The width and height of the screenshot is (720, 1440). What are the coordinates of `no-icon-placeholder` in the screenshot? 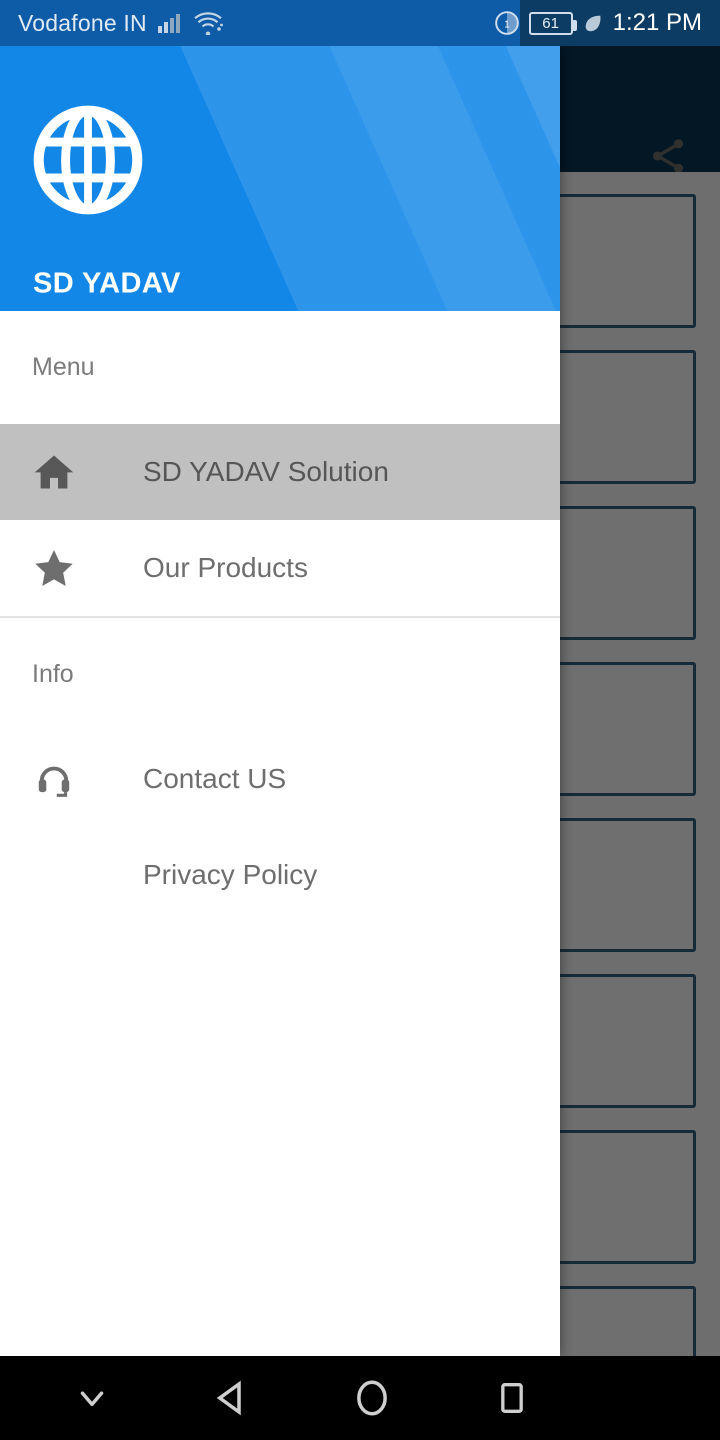 It's located at (54, 875).